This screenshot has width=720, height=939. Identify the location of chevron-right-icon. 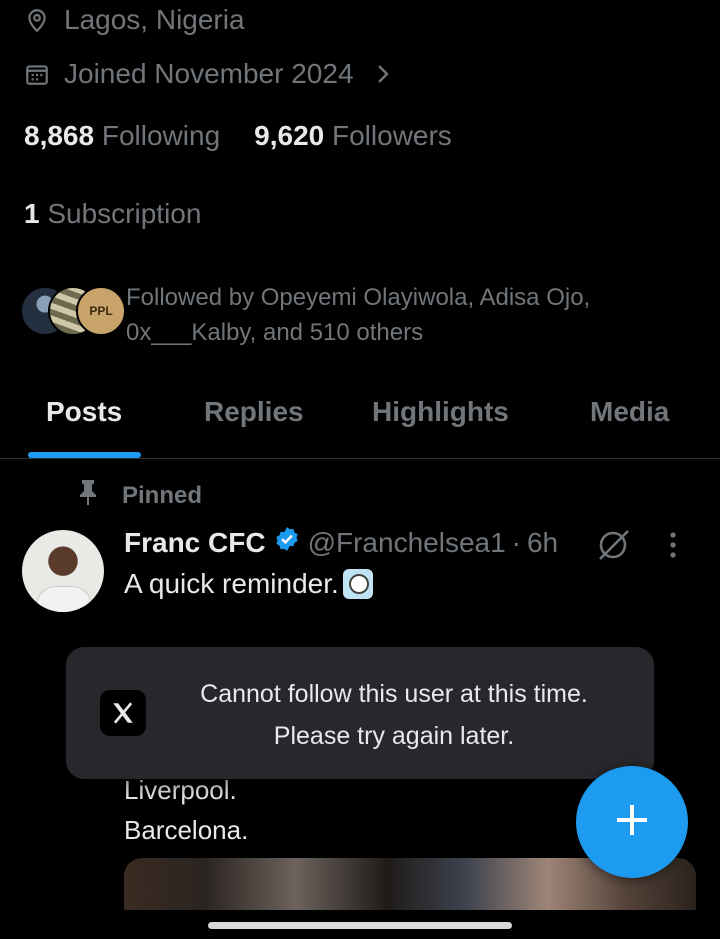
(383, 74).